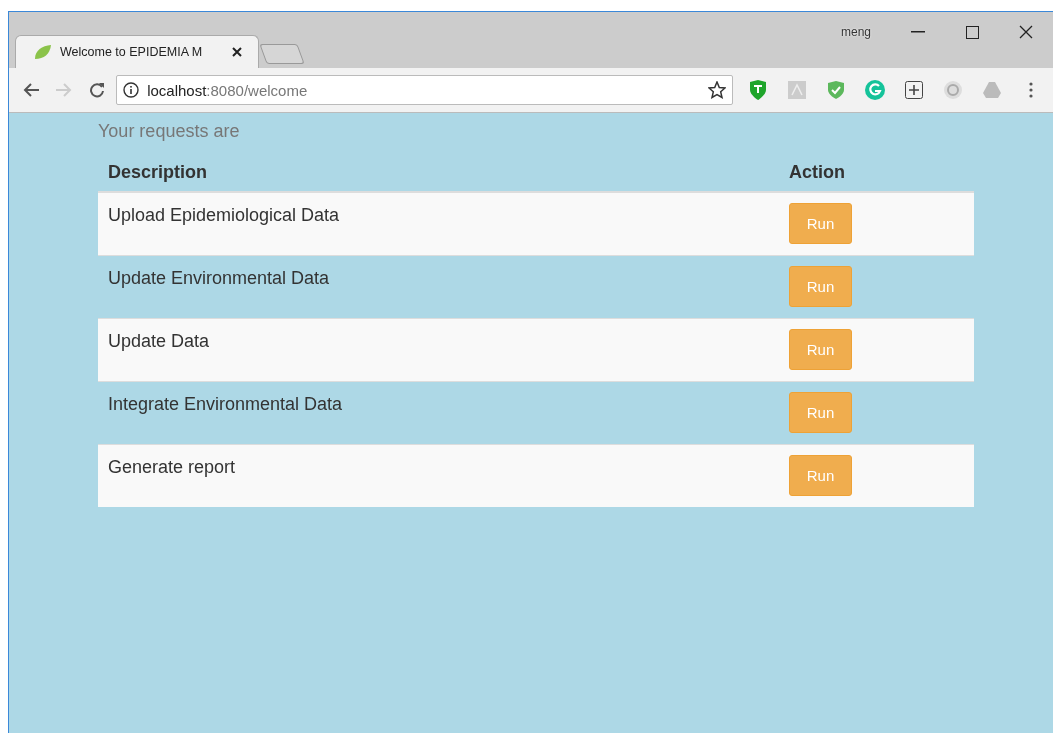 The image size is (1053, 733). Describe the element at coordinates (717, 90) in the screenshot. I see `star-icon` at that location.